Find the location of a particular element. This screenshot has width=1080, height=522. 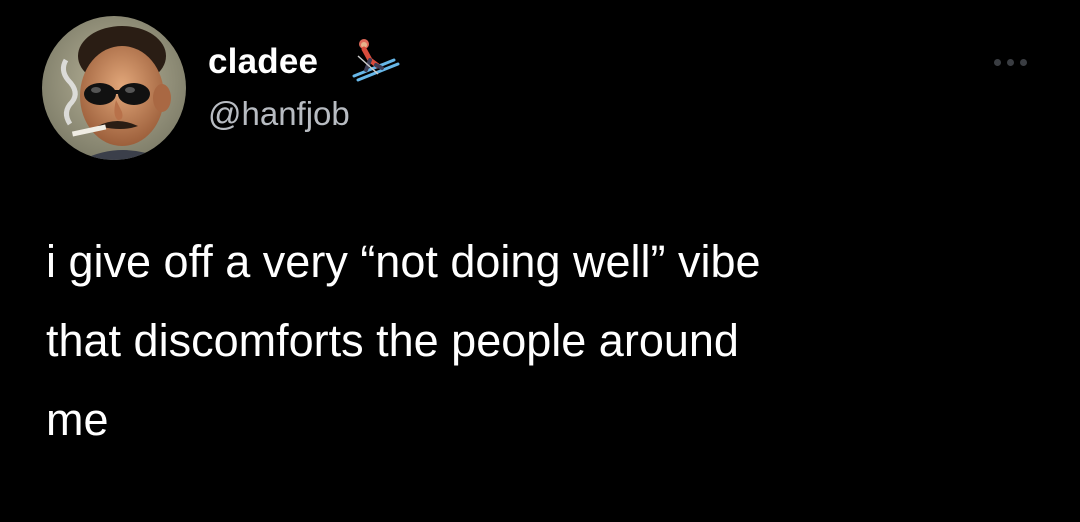

user-handle: @hanfjob is located at coordinates (279, 114).